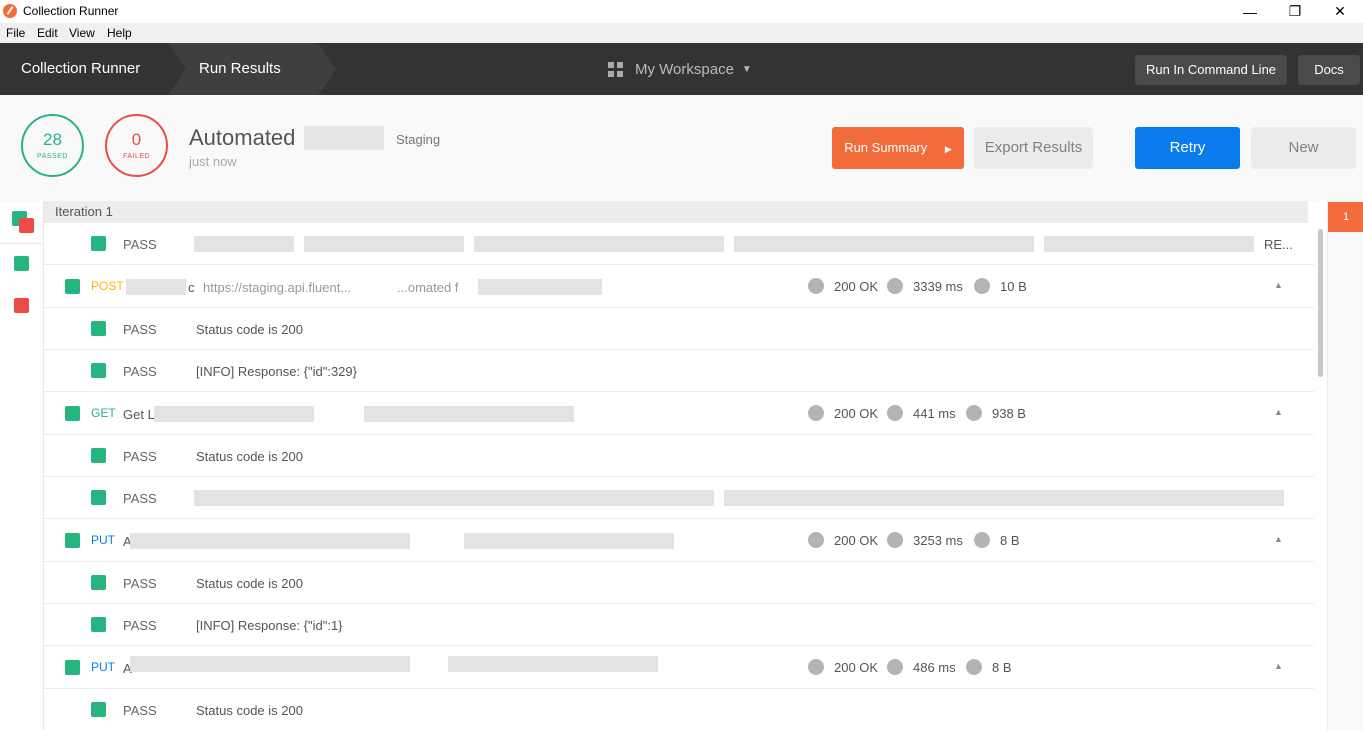  I want to click on request-row: PUT A 200 OK 3253 ms 8 B ▲, so click(679, 541).